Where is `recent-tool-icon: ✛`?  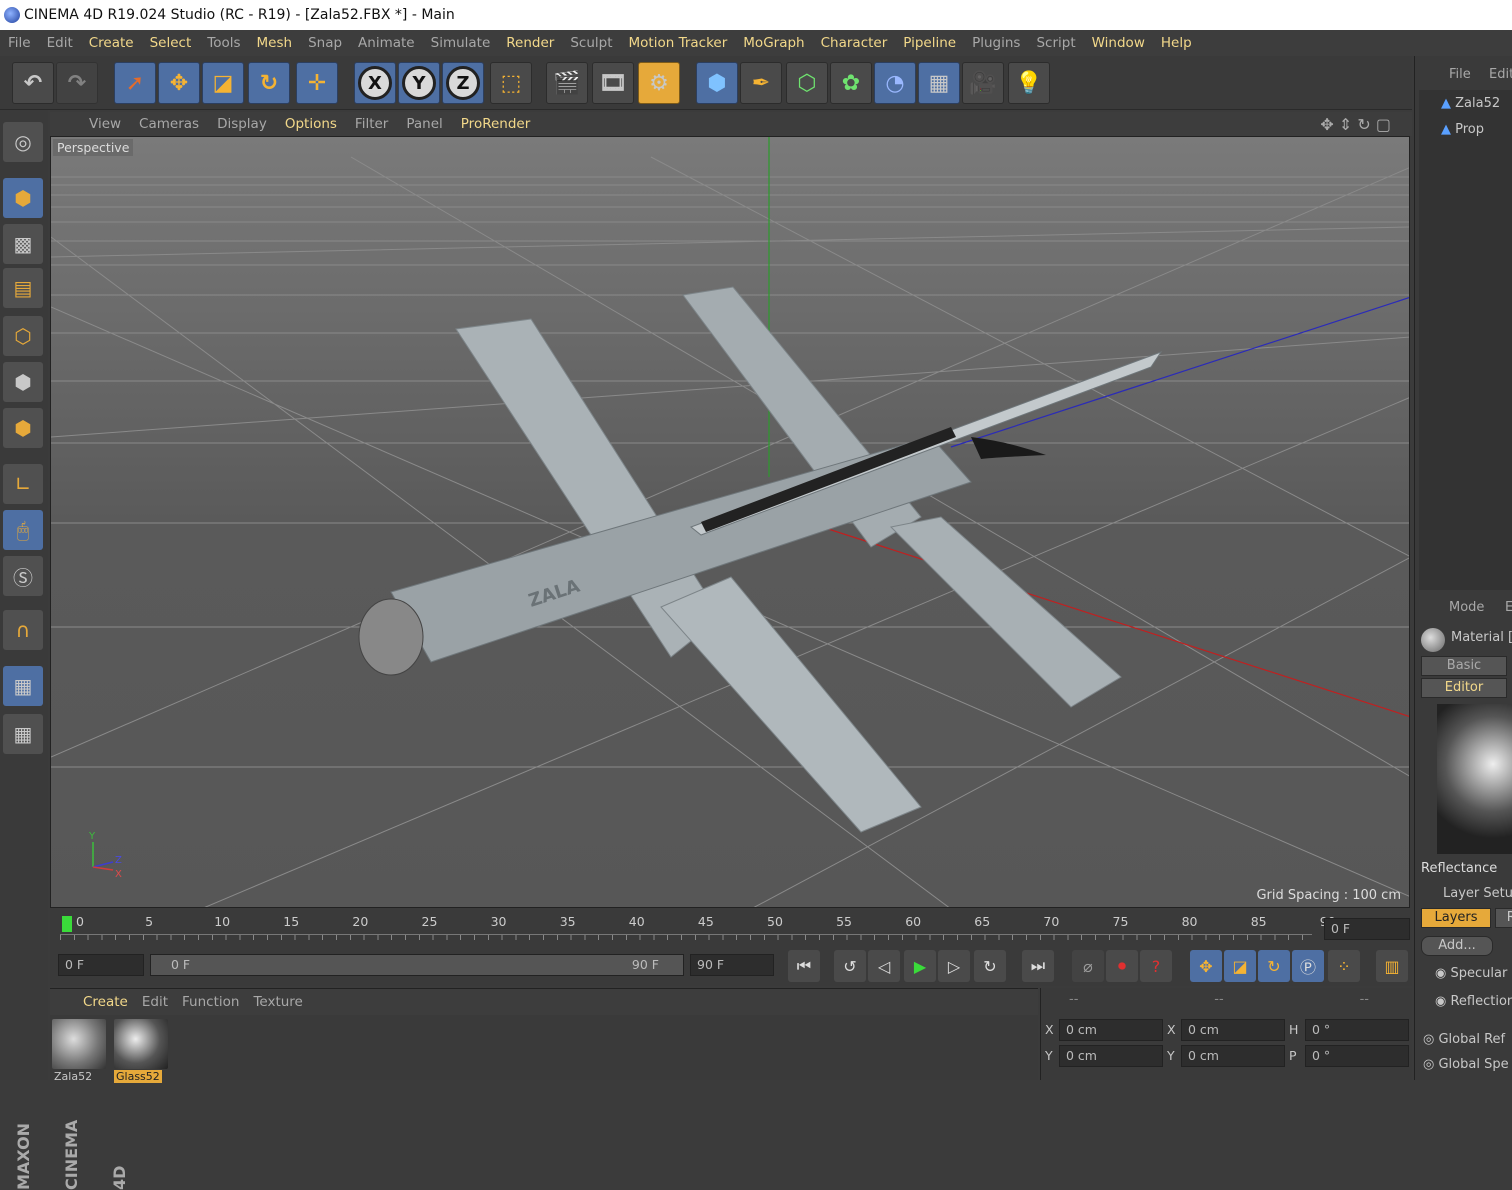 recent-tool-icon: ✛ is located at coordinates (317, 83).